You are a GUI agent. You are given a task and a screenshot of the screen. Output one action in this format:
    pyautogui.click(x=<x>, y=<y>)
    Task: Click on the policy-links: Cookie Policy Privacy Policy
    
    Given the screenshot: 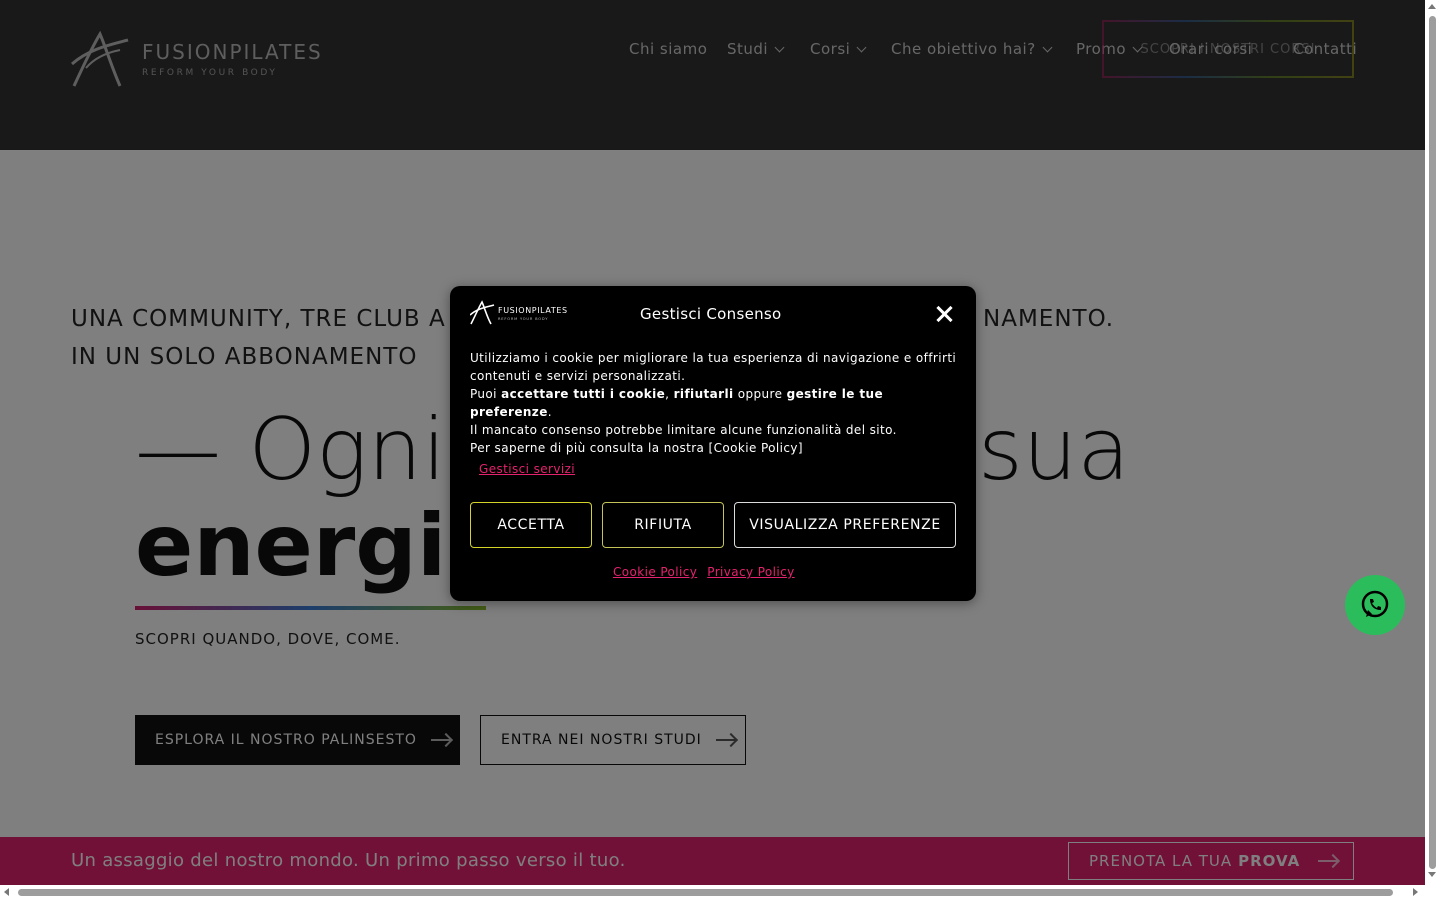 What is the action you would take?
    pyautogui.click(x=709, y=572)
    